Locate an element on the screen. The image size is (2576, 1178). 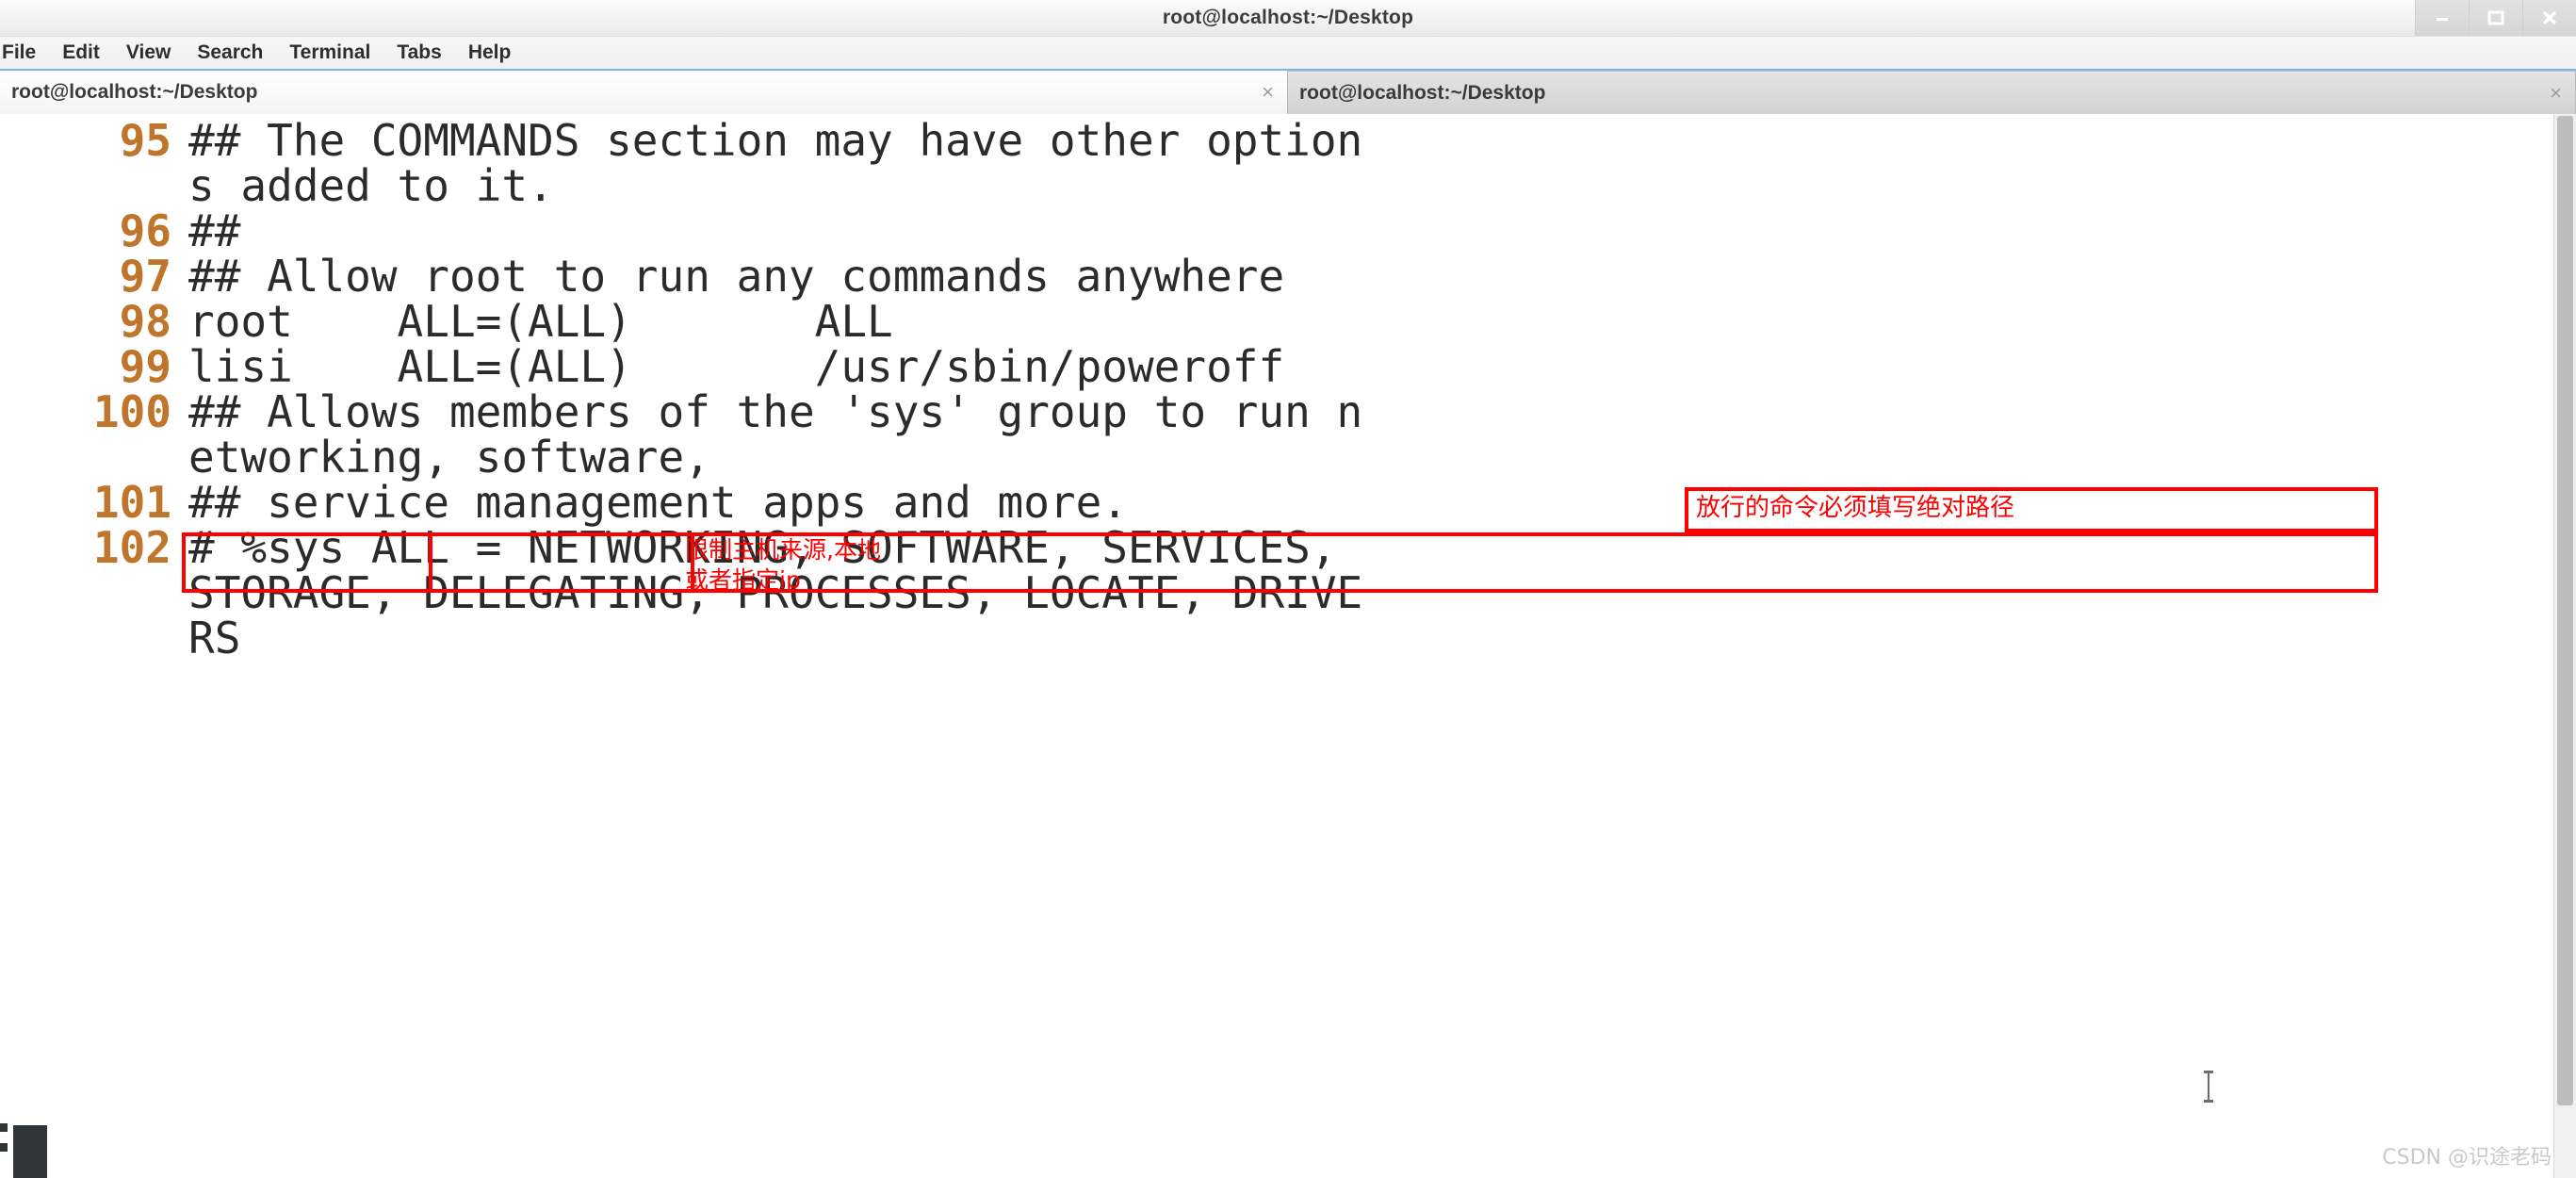
terminal-block-cursor is located at coordinates (30, 1151).